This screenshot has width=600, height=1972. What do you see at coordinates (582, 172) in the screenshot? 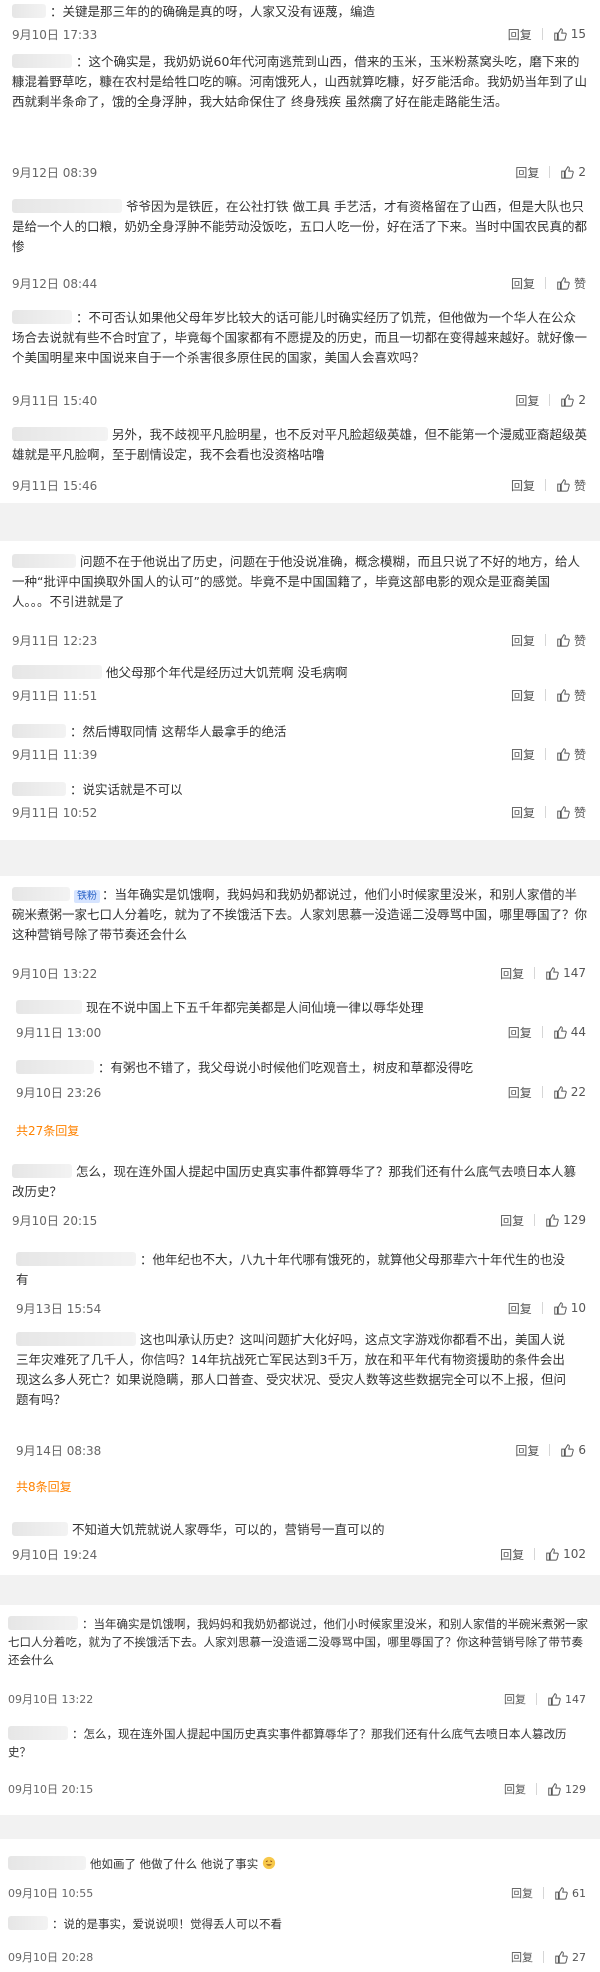
I see `like-count: 2` at bounding box center [582, 172].